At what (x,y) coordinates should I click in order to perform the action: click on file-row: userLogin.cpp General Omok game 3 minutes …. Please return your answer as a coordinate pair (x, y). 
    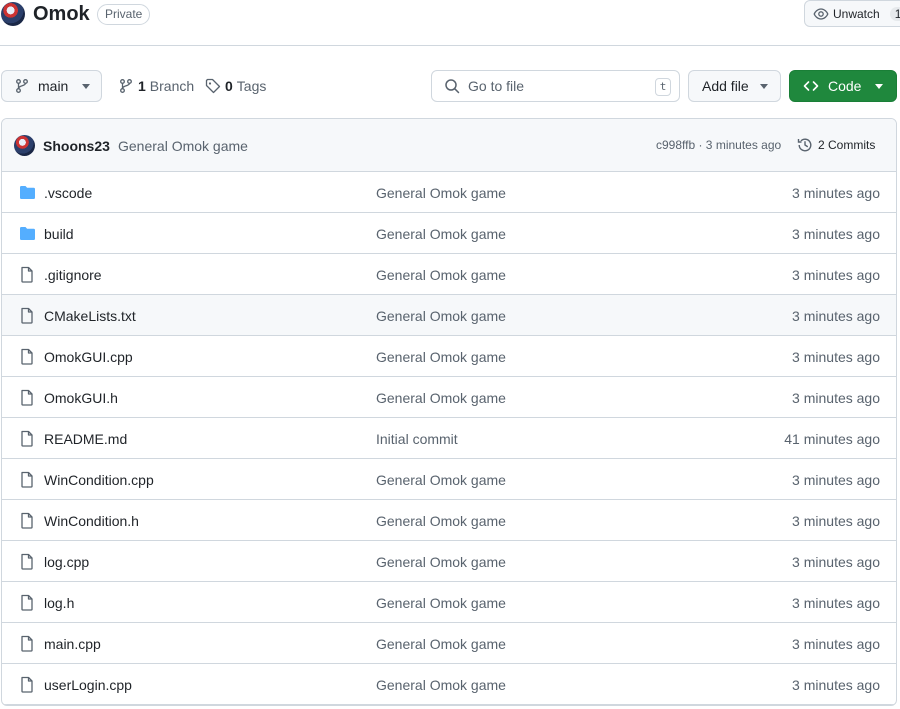
    Looking at the image, I should click on (449, 684).